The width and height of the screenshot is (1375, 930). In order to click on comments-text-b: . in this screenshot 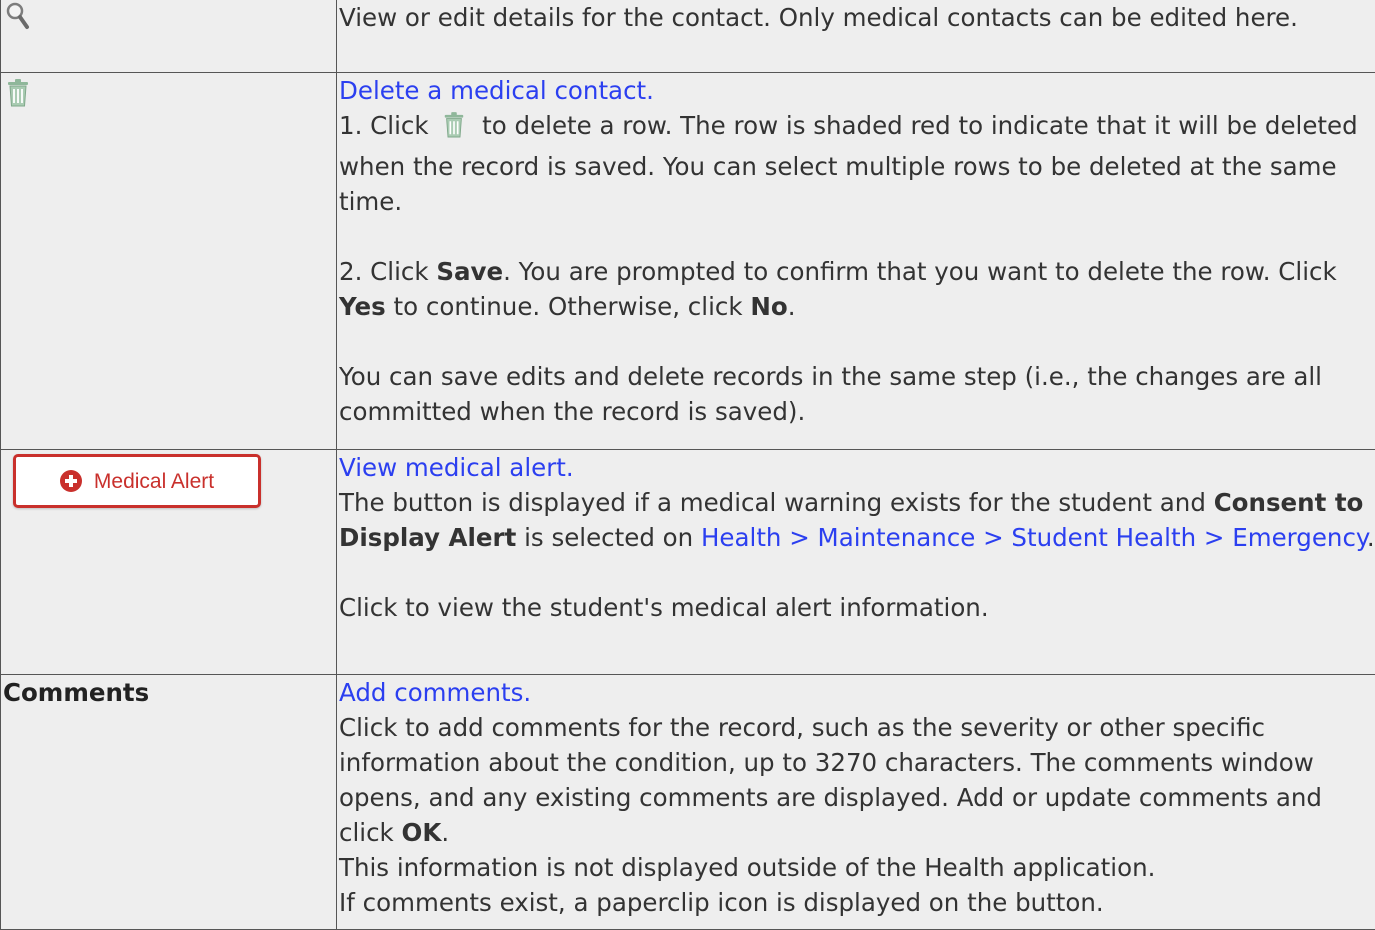, I will do `click(445, 832)`.